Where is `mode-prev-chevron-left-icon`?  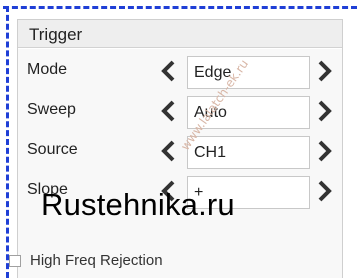 mode-prev-chevron-left-icon is located at coordinates (168, 71).